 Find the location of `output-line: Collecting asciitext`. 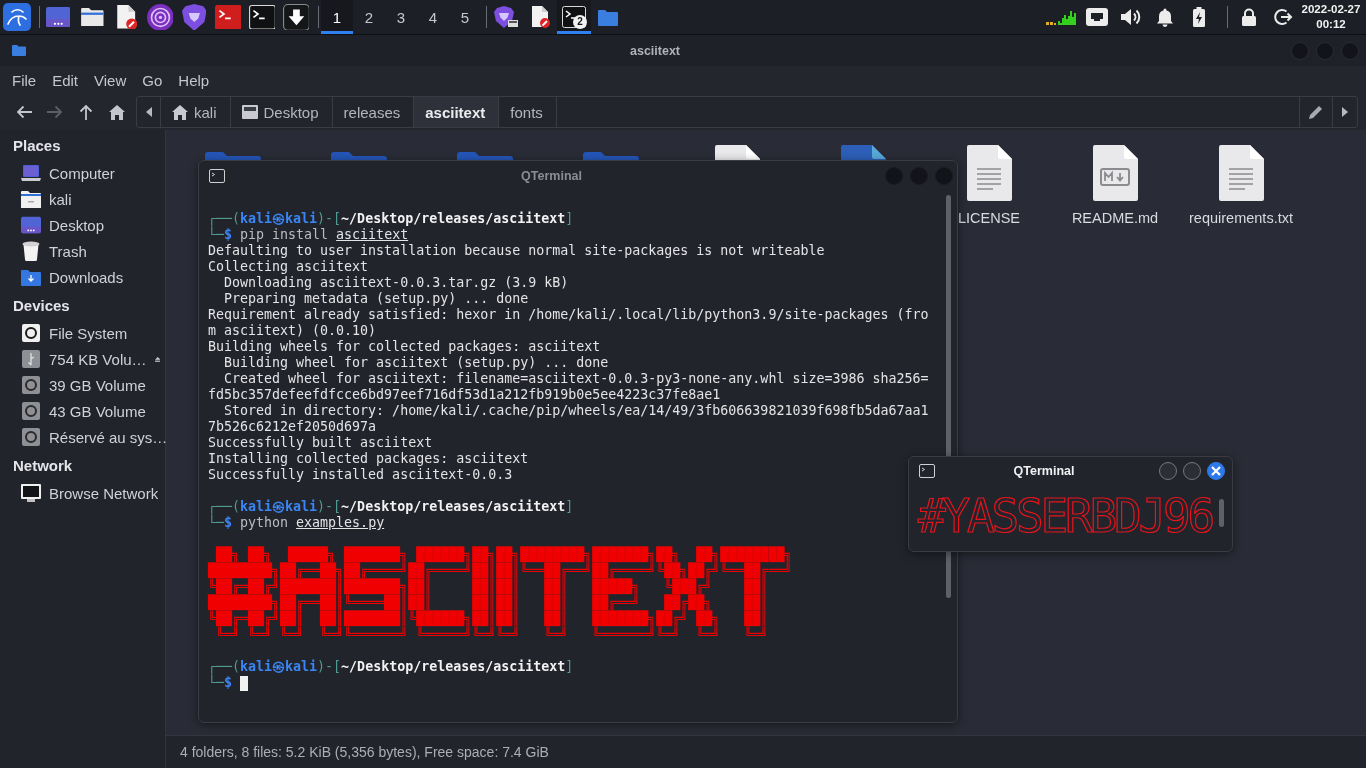

output-line: Collecting asciitext is located at coordinates (288, 267).